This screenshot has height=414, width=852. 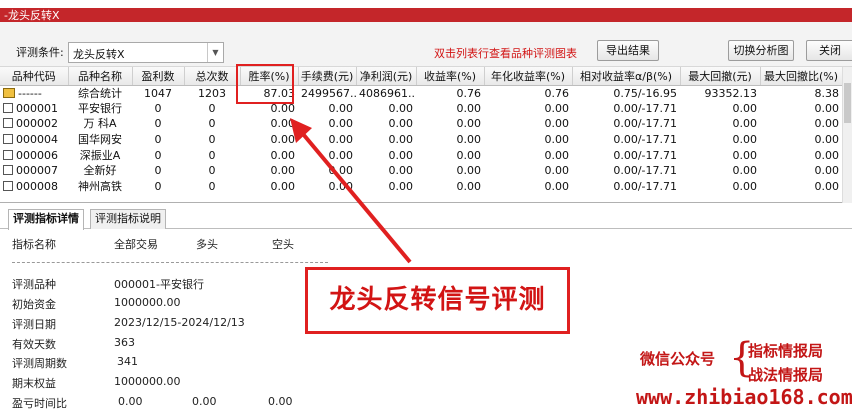 What do you see at coordinates (437, 300) in the screenshot?
I see `callout-box: 龙头反转信号评测` at bounding box center [437, 300].